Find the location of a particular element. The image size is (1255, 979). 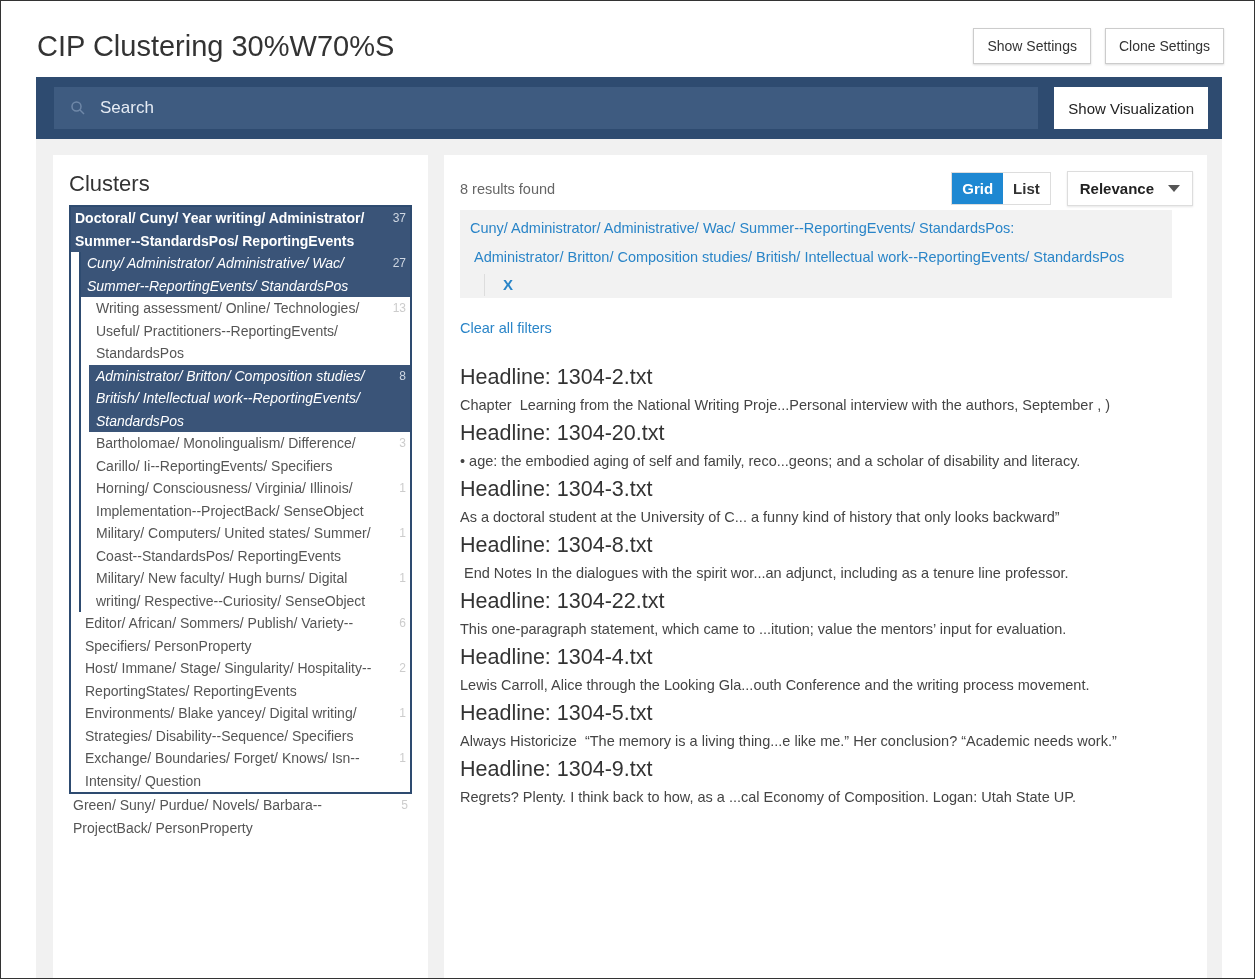

filter-link: Cuny/ Administrator/ Administrative/ Wac/ Summer--ReportingEvents/ StandardsPos: is located at coordinates (742, 228).